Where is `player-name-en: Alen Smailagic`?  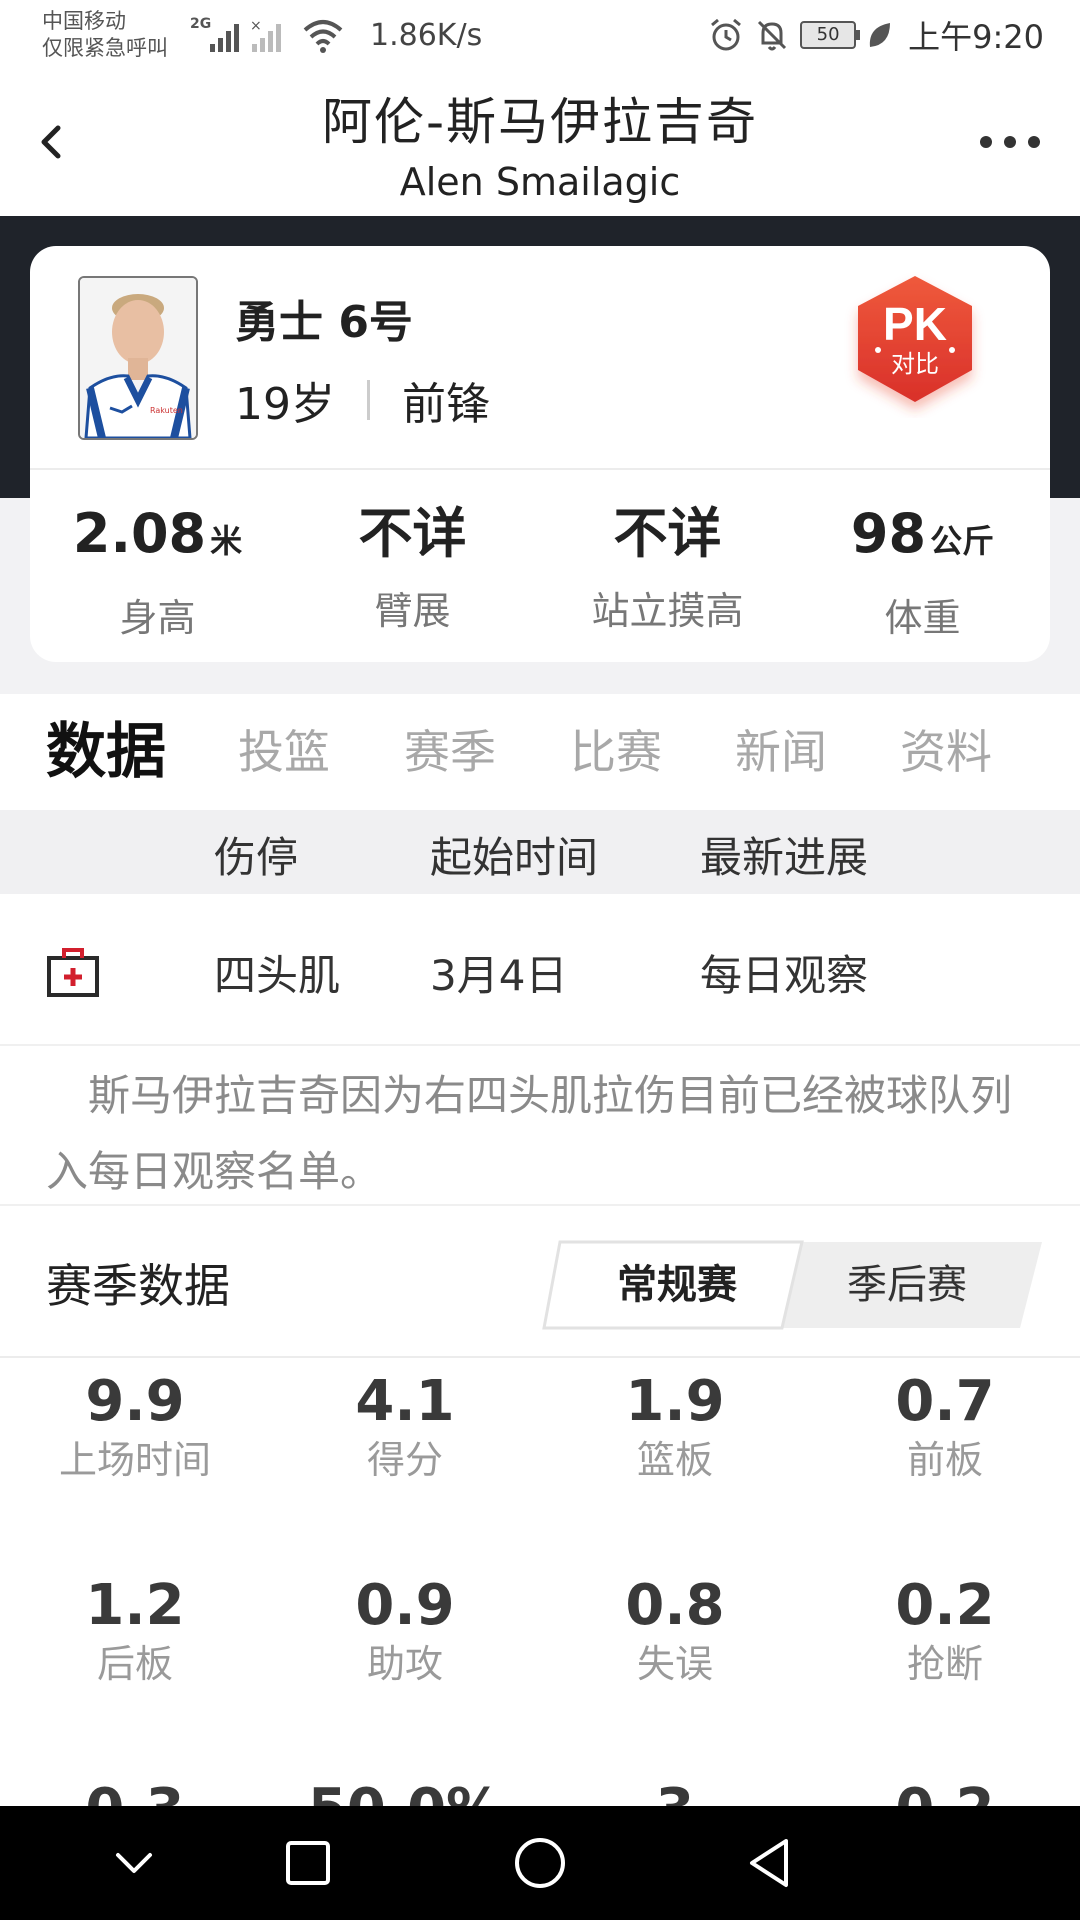 player-name-en: Alen Smailagic is located at coordinates (540, 182).